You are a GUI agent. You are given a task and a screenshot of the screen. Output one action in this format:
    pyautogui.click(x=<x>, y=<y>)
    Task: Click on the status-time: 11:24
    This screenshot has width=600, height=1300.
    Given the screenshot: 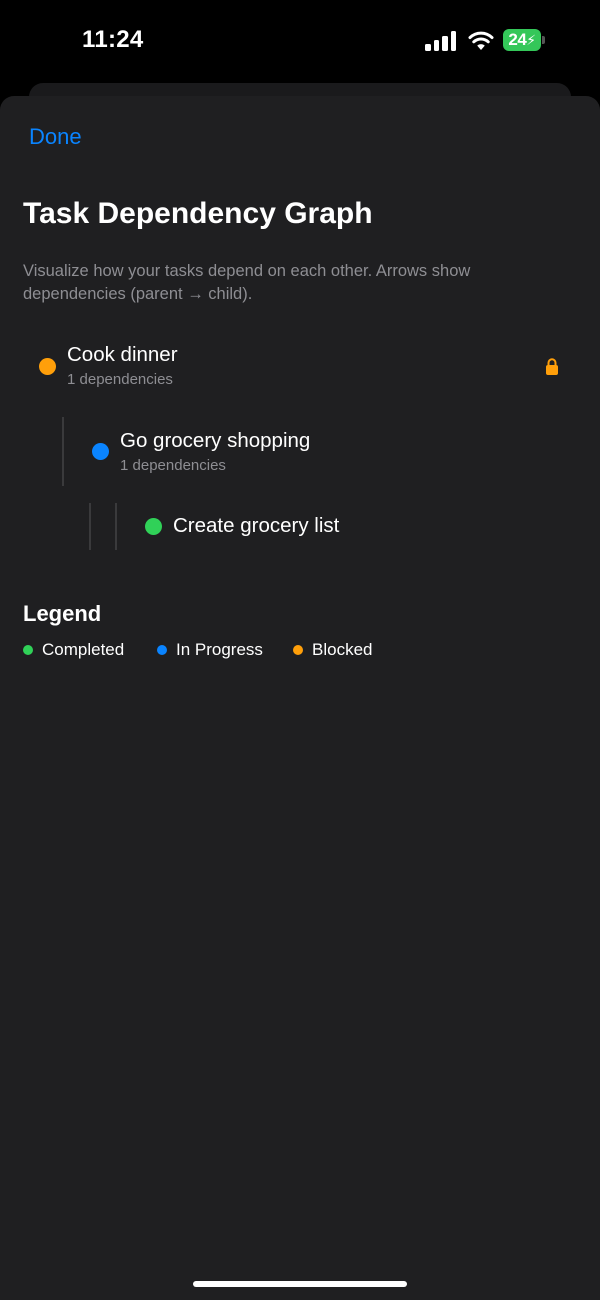 What is the action you would take?
    pyautogui.click(x=113, y=39)
    